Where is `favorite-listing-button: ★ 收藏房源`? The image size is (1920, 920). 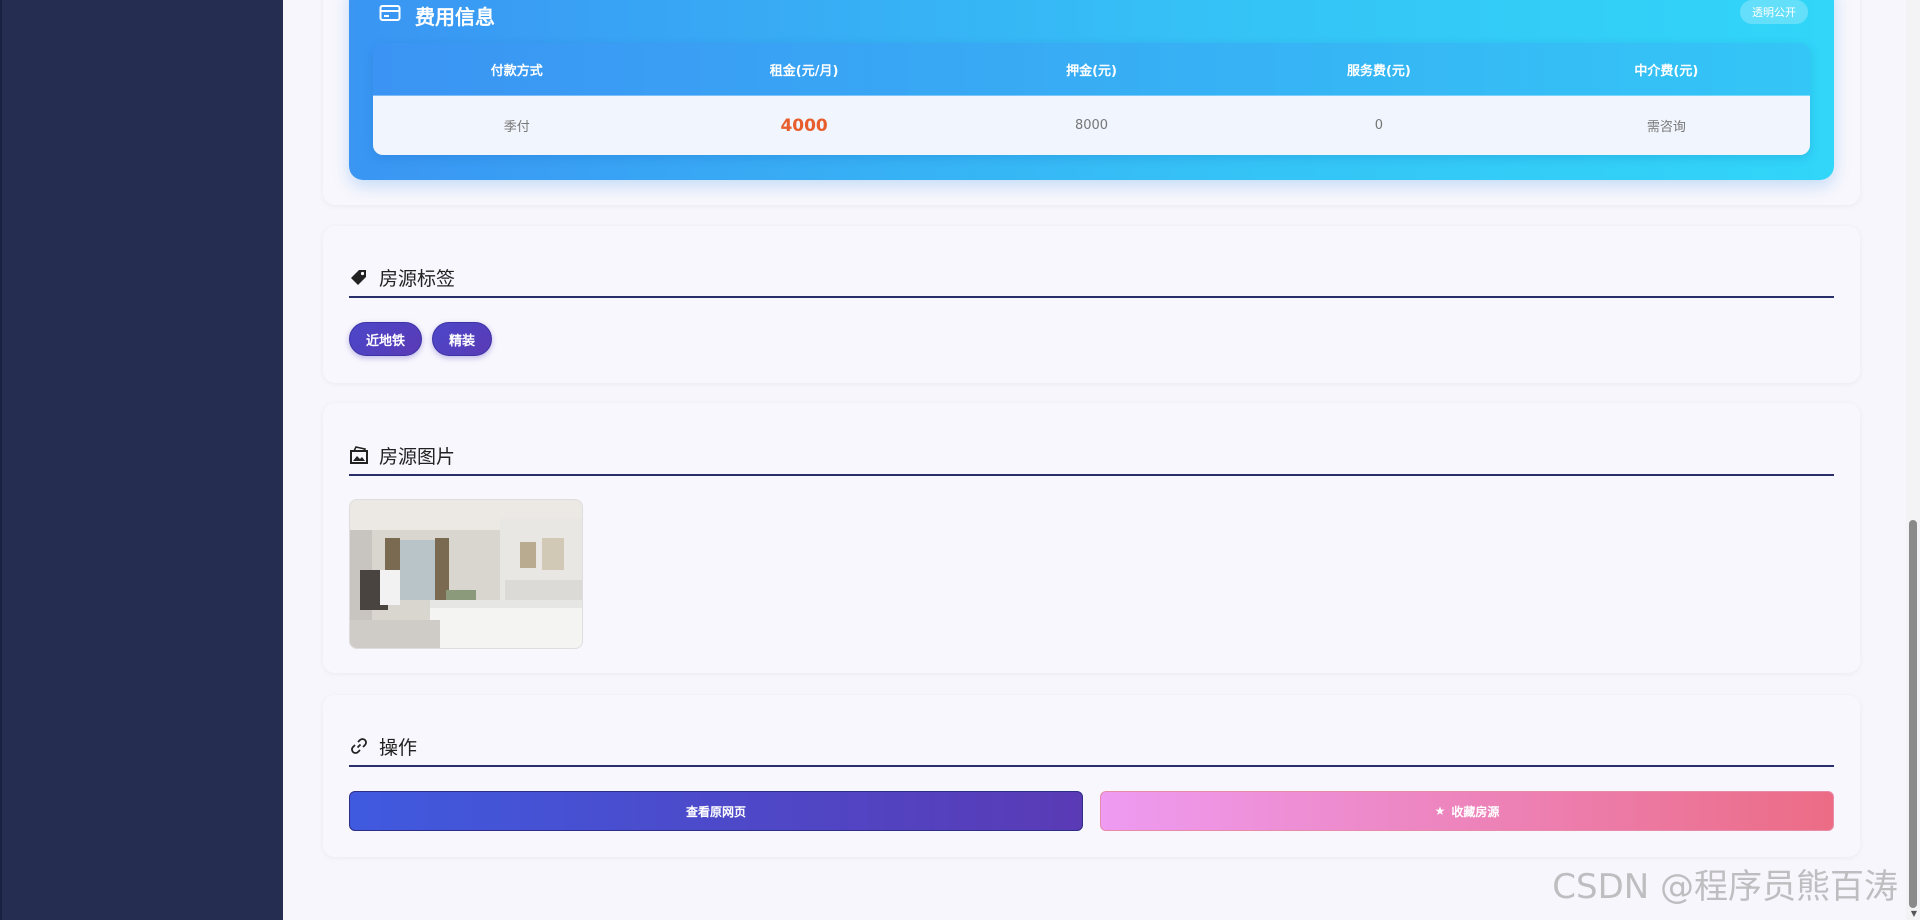 favorite-listing-button: ★ 收藏房源 is located at coordinates (1467, 811).